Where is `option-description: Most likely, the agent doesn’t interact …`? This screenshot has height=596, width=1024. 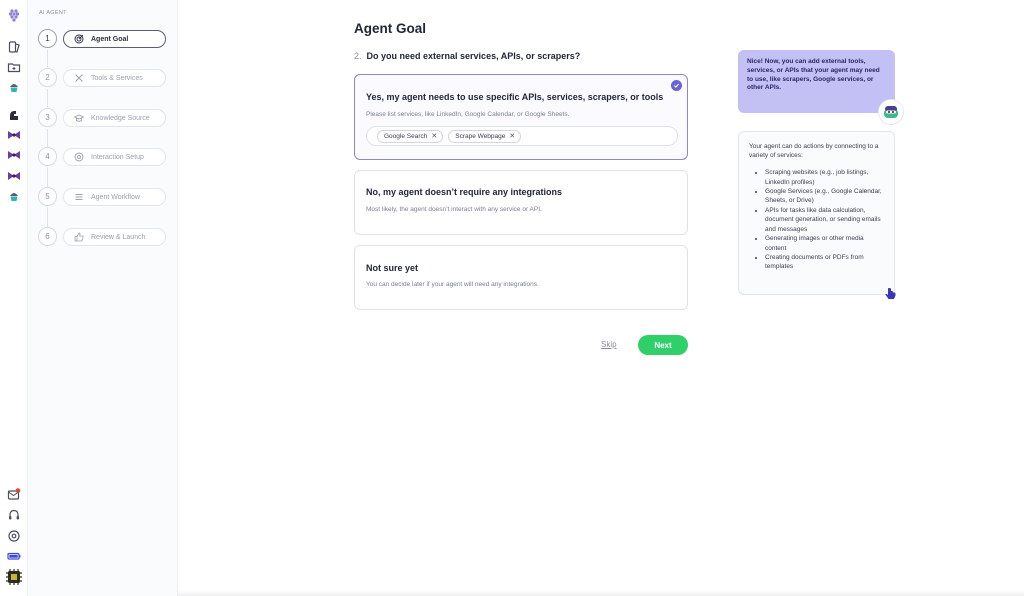
option-description: Most likely, the agent doesn’t interact … is located at coordinates (454, 209).